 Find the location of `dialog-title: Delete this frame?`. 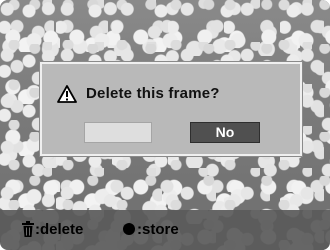

dialog-title: Delete this frame? is located at coordinates (153, 93).